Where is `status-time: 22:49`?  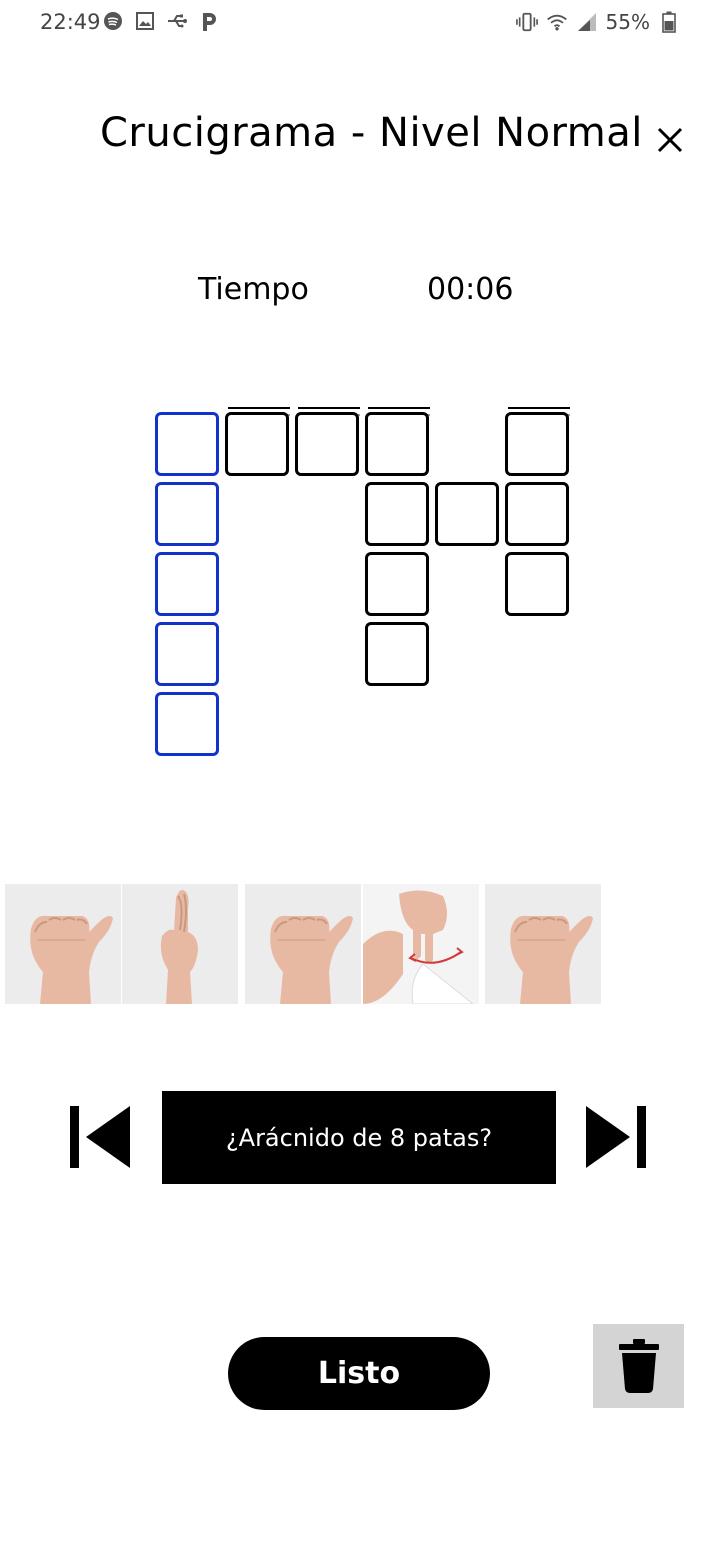
status-time: 22:49 is located at coordinates (70, 22).